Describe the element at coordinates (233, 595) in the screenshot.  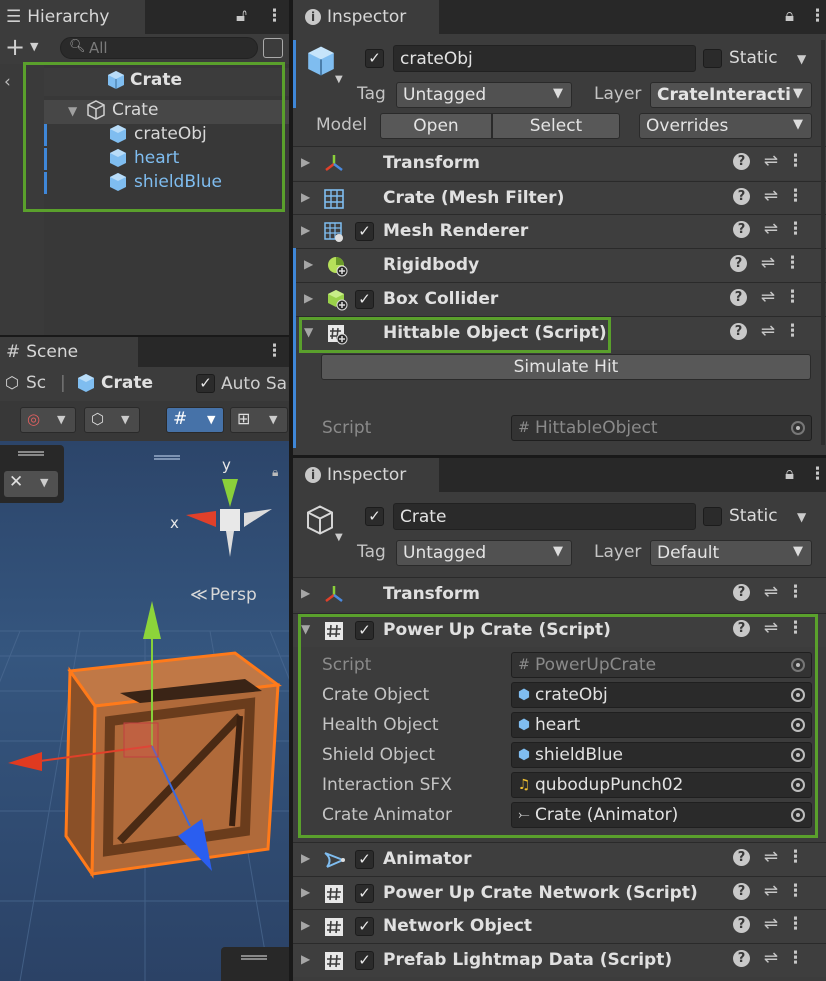
I see `perspective-label: Persp` at that location.